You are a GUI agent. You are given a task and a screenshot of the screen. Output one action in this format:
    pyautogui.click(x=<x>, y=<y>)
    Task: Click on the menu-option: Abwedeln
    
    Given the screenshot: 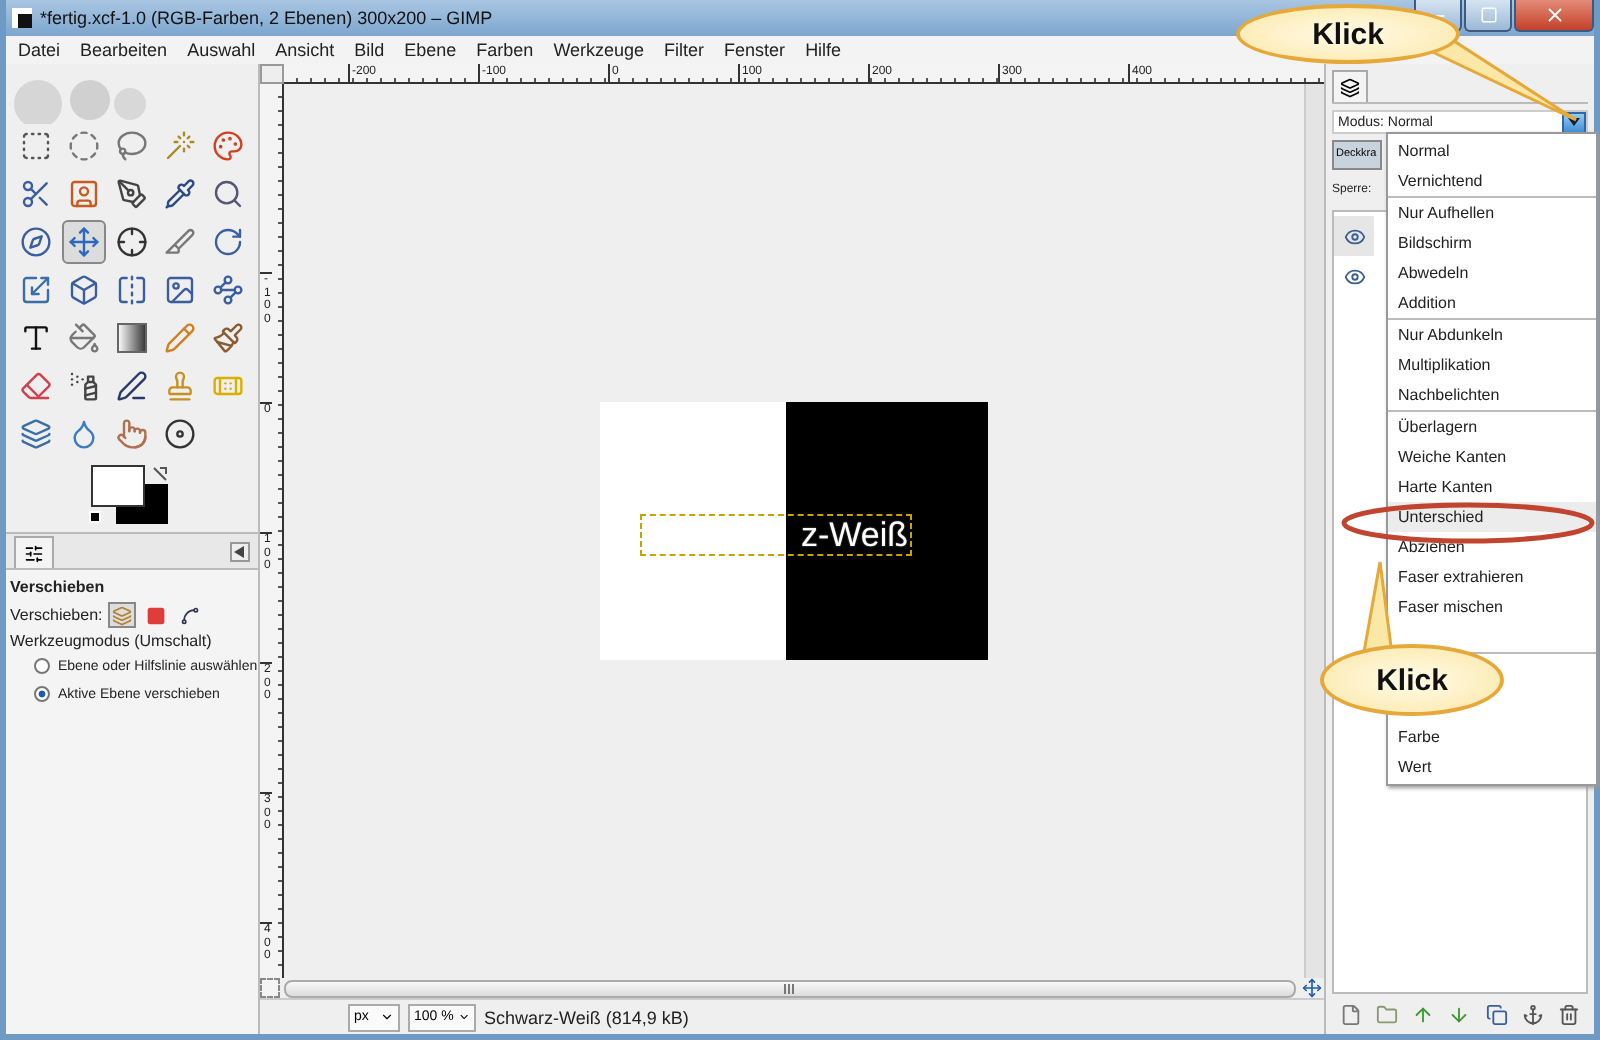 What is the action you would take?
    pyautogui.click(x=1492, y=273)
    